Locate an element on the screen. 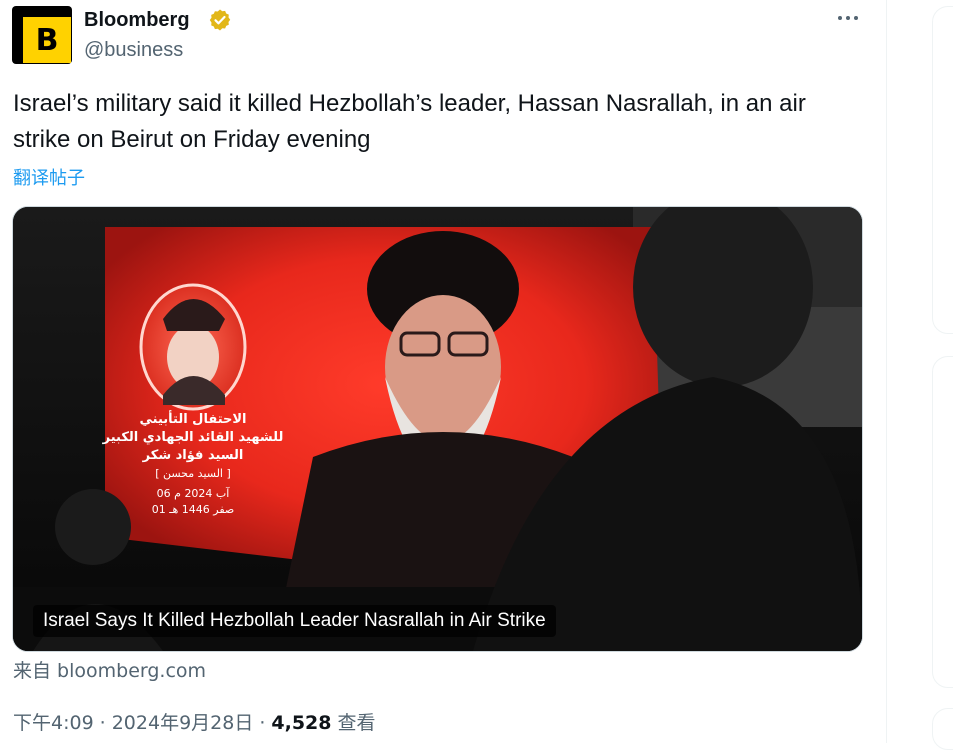  author-handle: @business is located at coordinates (133, 50).